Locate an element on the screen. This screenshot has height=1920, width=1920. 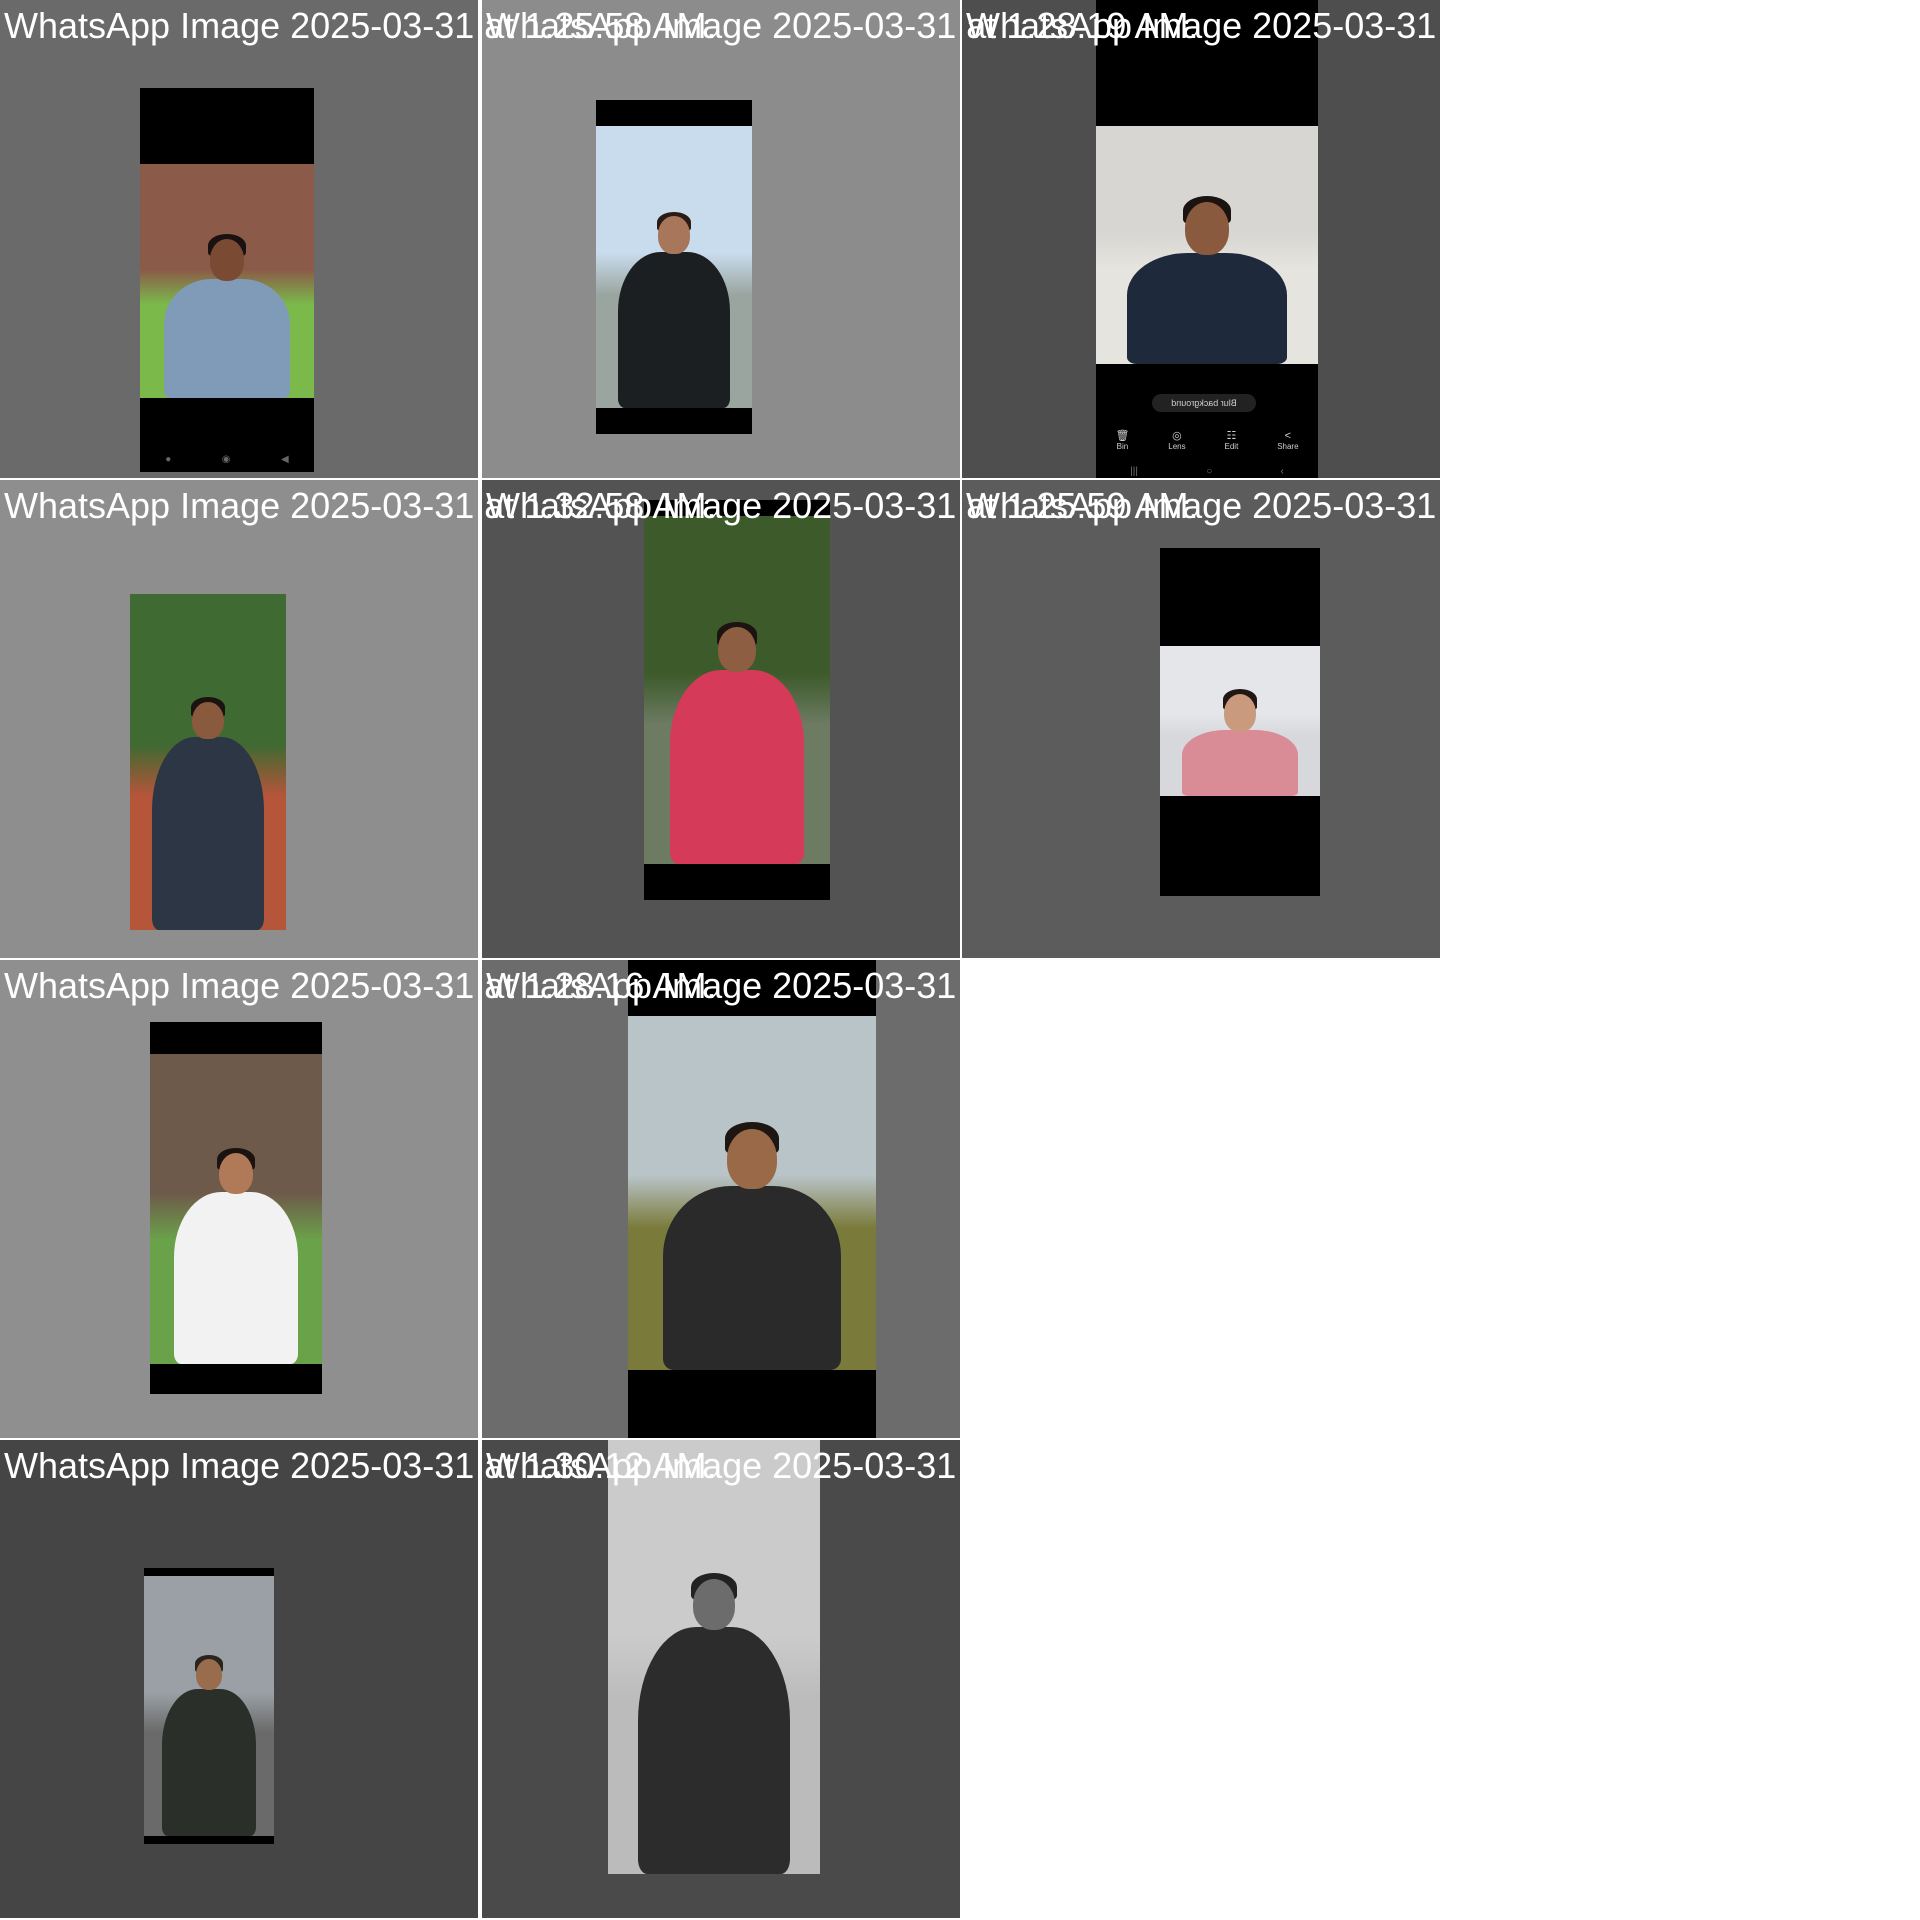
action-label: Lens is located at coordinates (1177, 446).